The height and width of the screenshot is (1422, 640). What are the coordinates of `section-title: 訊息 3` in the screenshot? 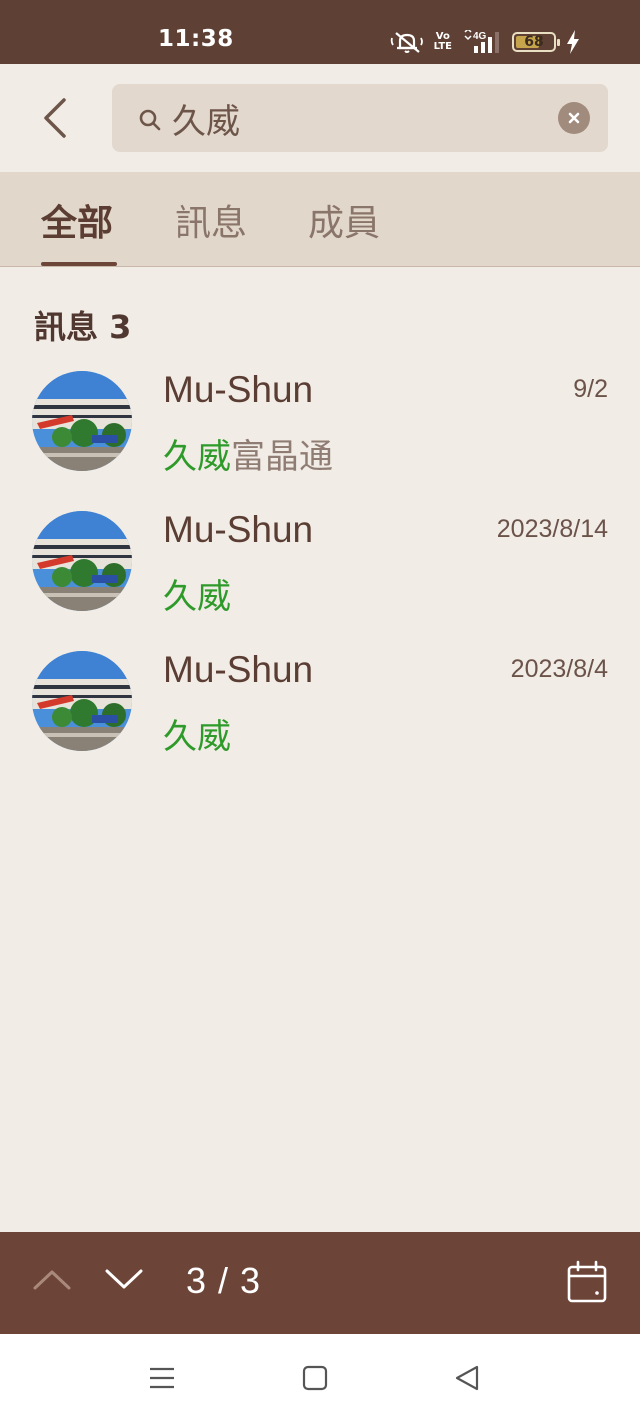 It's located at (83, 327).